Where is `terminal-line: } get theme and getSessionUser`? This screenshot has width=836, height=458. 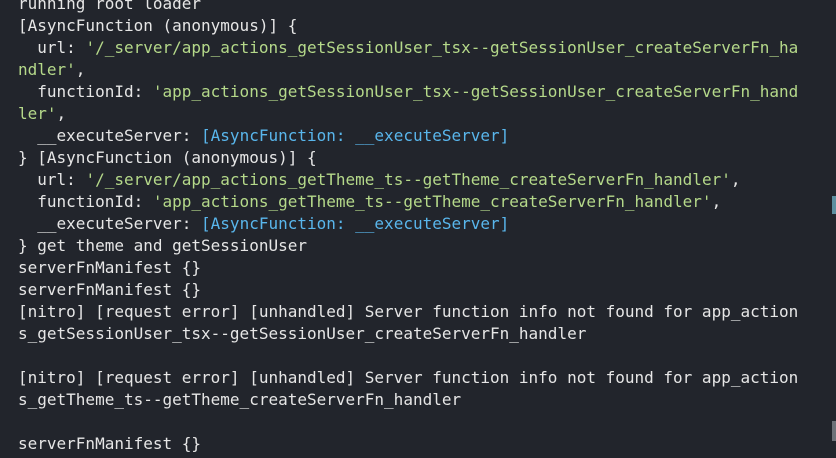 terminal-line: } get theme and getSessionUser is located at coordinates (422, 246).